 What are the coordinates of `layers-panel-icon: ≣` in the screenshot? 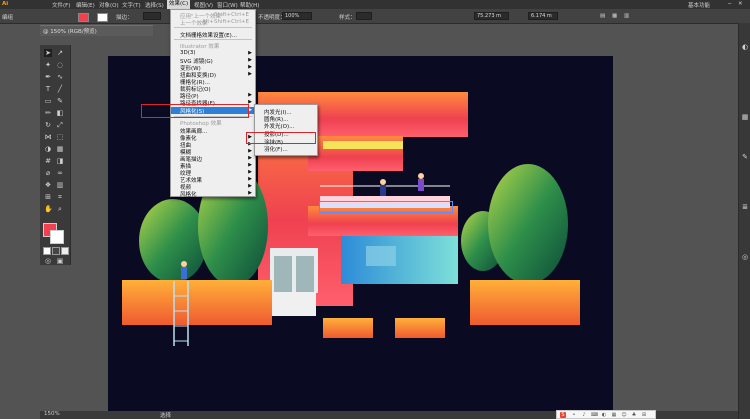 It's located at (745, 207).